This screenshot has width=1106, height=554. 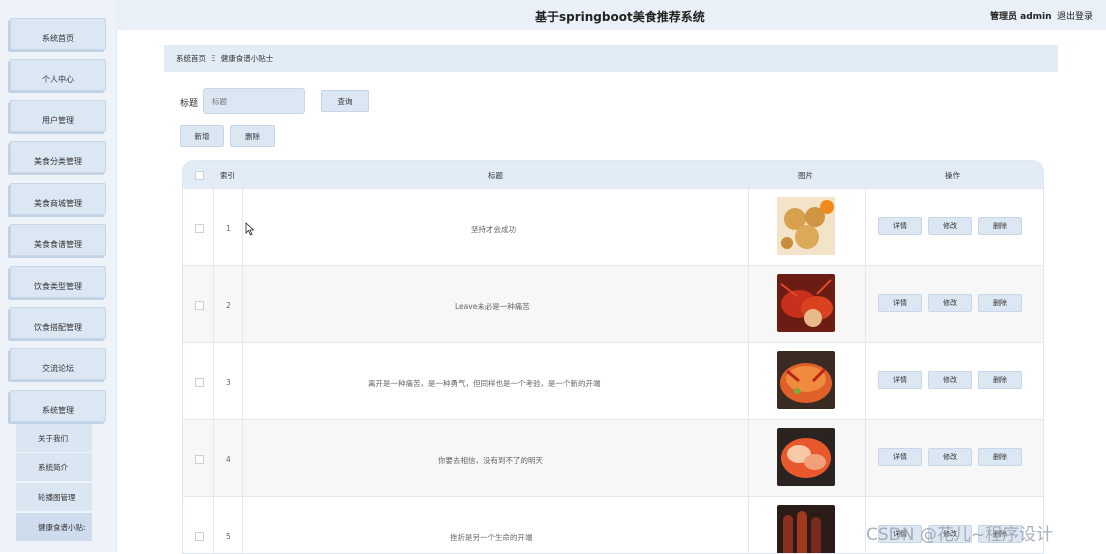 I want to click on sidebar-item-food-mall: 美食商城管理, so click(x=58, y=199).